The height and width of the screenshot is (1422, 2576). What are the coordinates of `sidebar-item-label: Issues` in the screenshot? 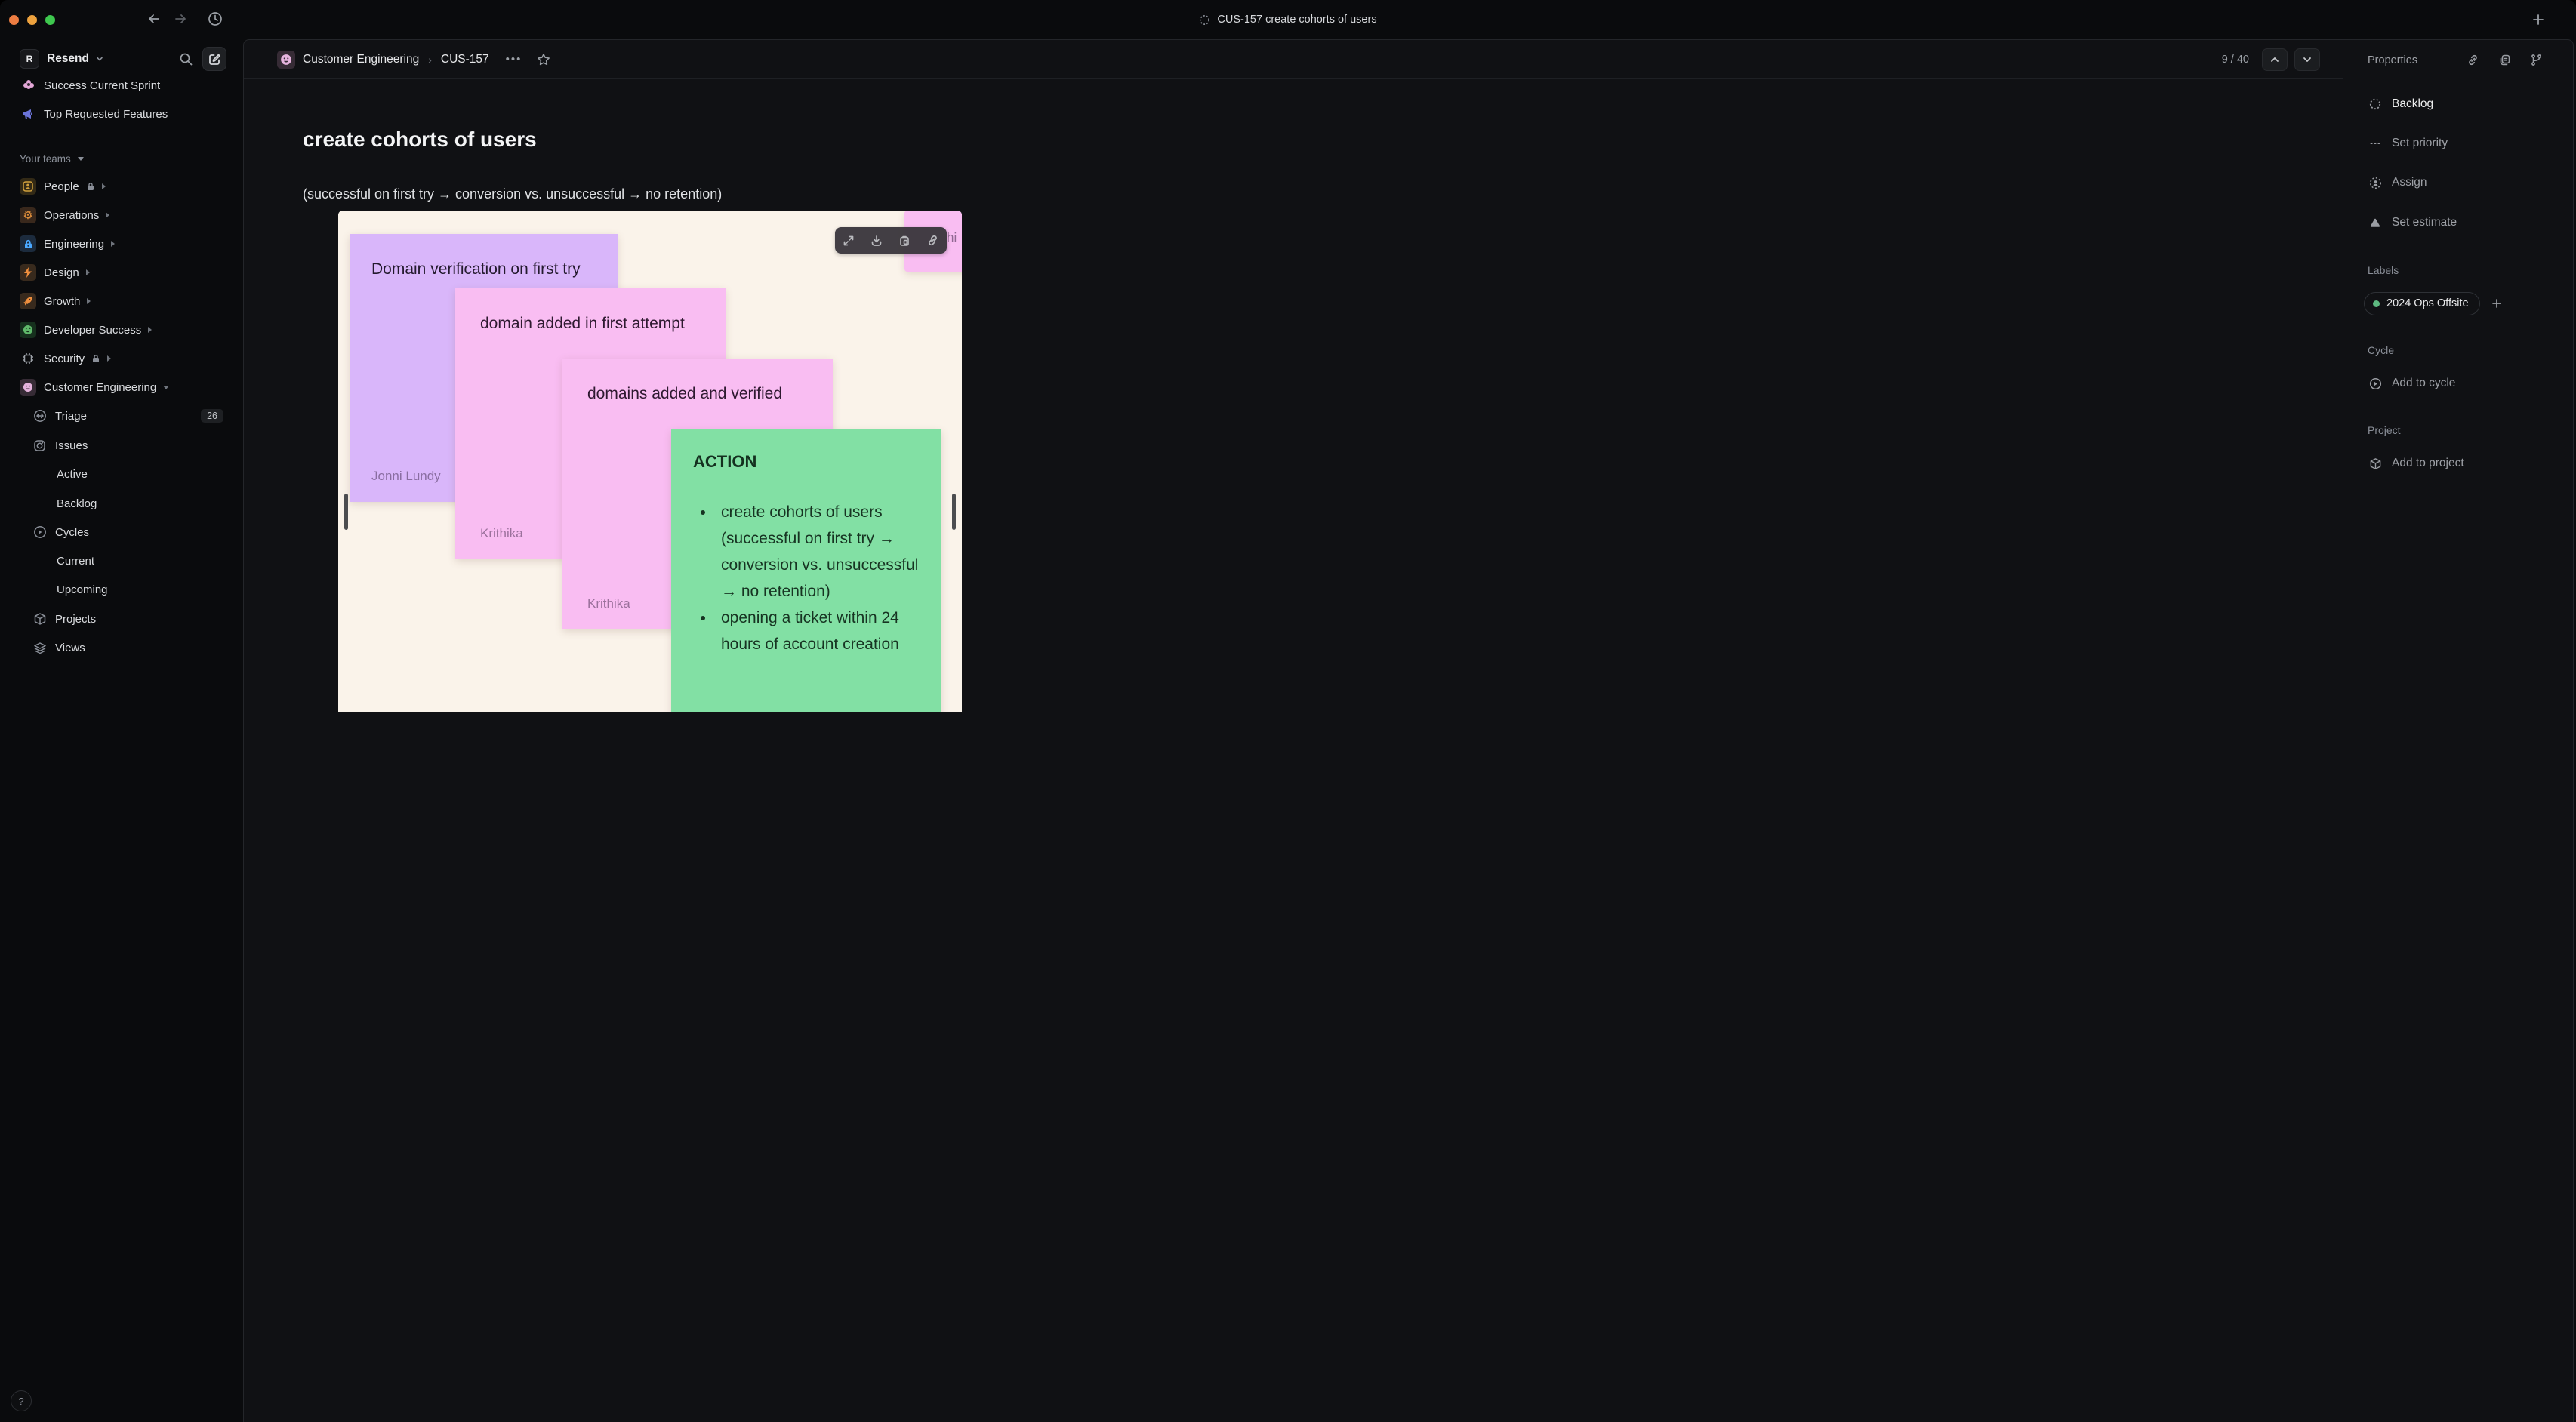 It's located at (71, 446).